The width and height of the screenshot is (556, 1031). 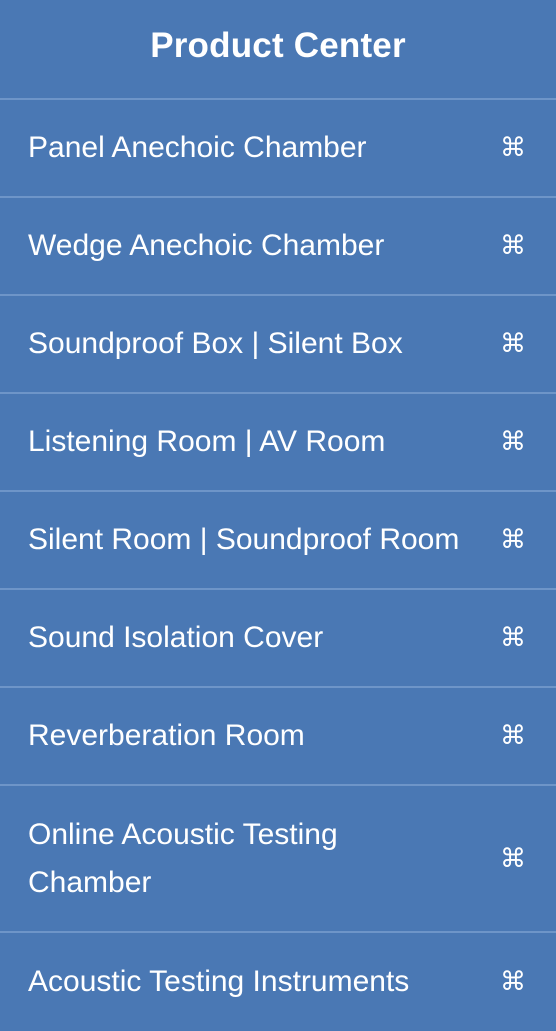 I want to click on menu-item-acoustic-testing-instruments: Acoustic Testing Instruments ⌘, so click(x=278, y=982).